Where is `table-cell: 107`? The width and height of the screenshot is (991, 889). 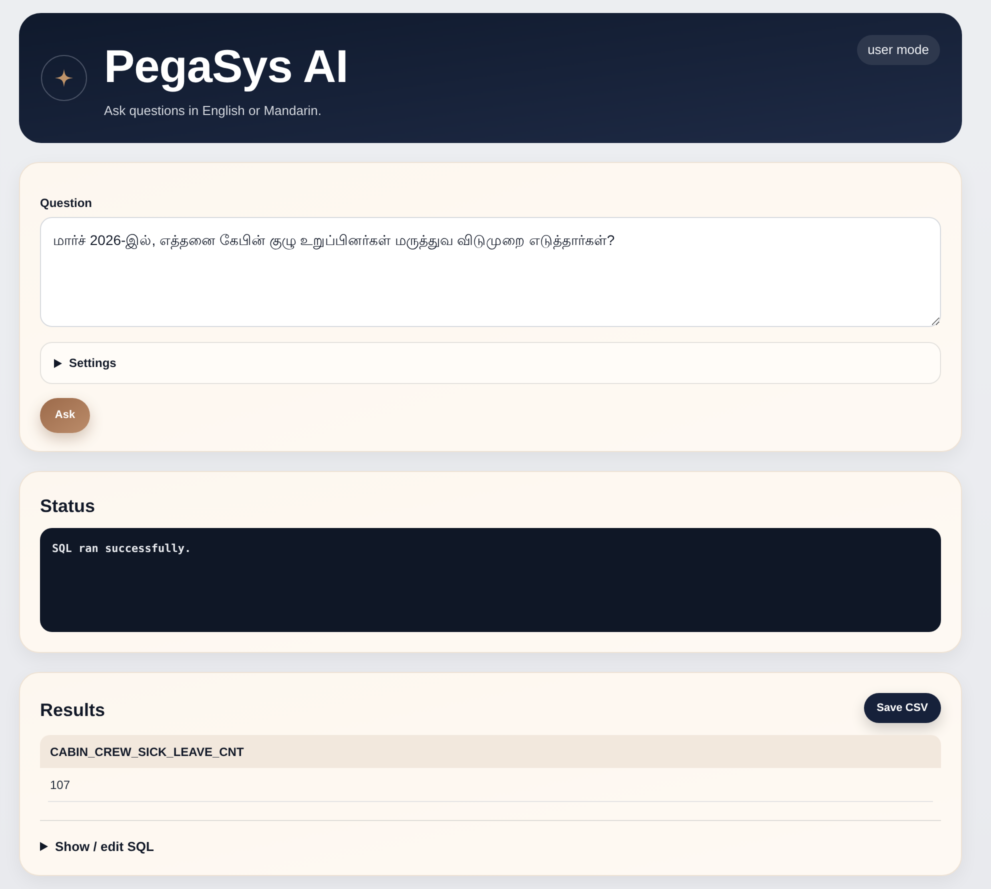
table-cell: 107 is located at coordinates (490, 785).